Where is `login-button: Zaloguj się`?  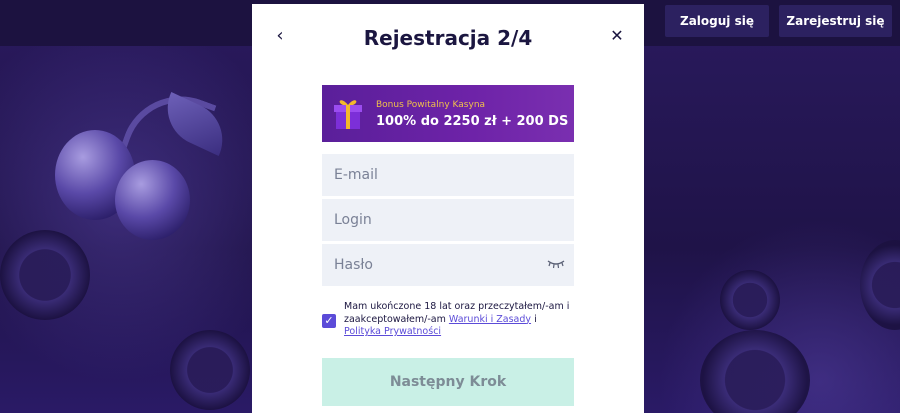 login-button: Zaloguj się is located at coordinates (717, 21).